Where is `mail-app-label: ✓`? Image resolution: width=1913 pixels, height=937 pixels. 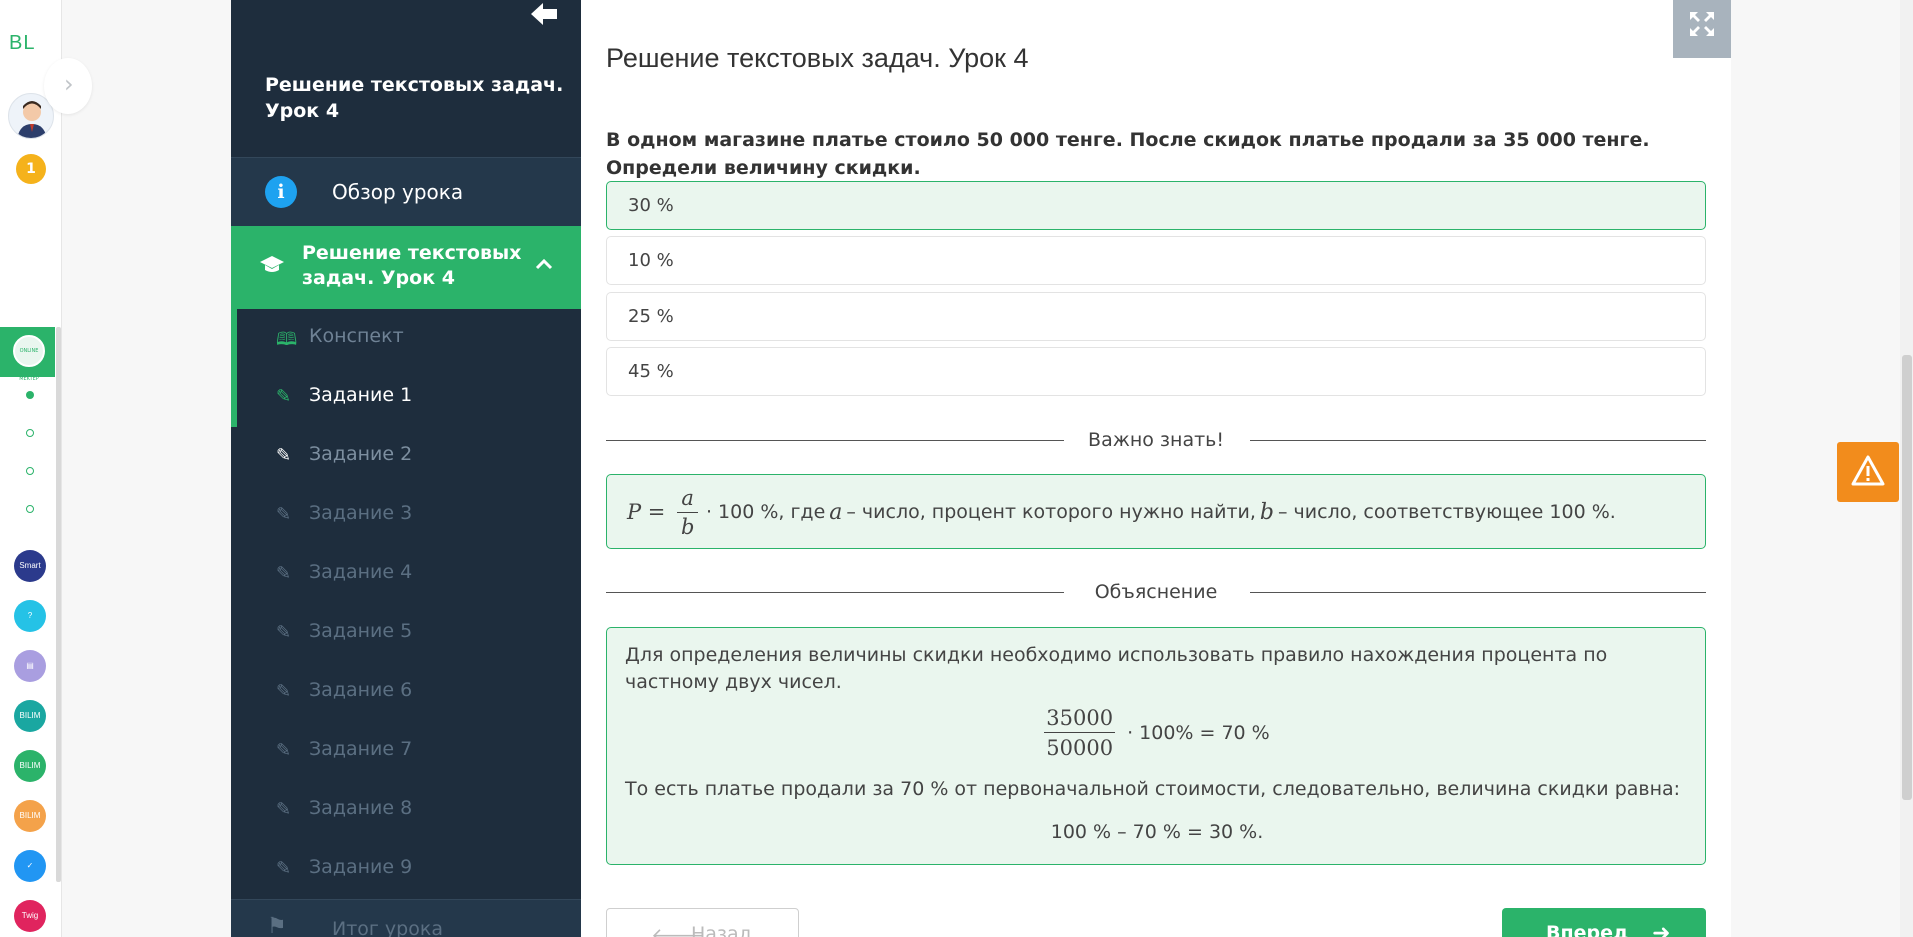 mail-app-label: ✓ is located at coordinates (30, 865).